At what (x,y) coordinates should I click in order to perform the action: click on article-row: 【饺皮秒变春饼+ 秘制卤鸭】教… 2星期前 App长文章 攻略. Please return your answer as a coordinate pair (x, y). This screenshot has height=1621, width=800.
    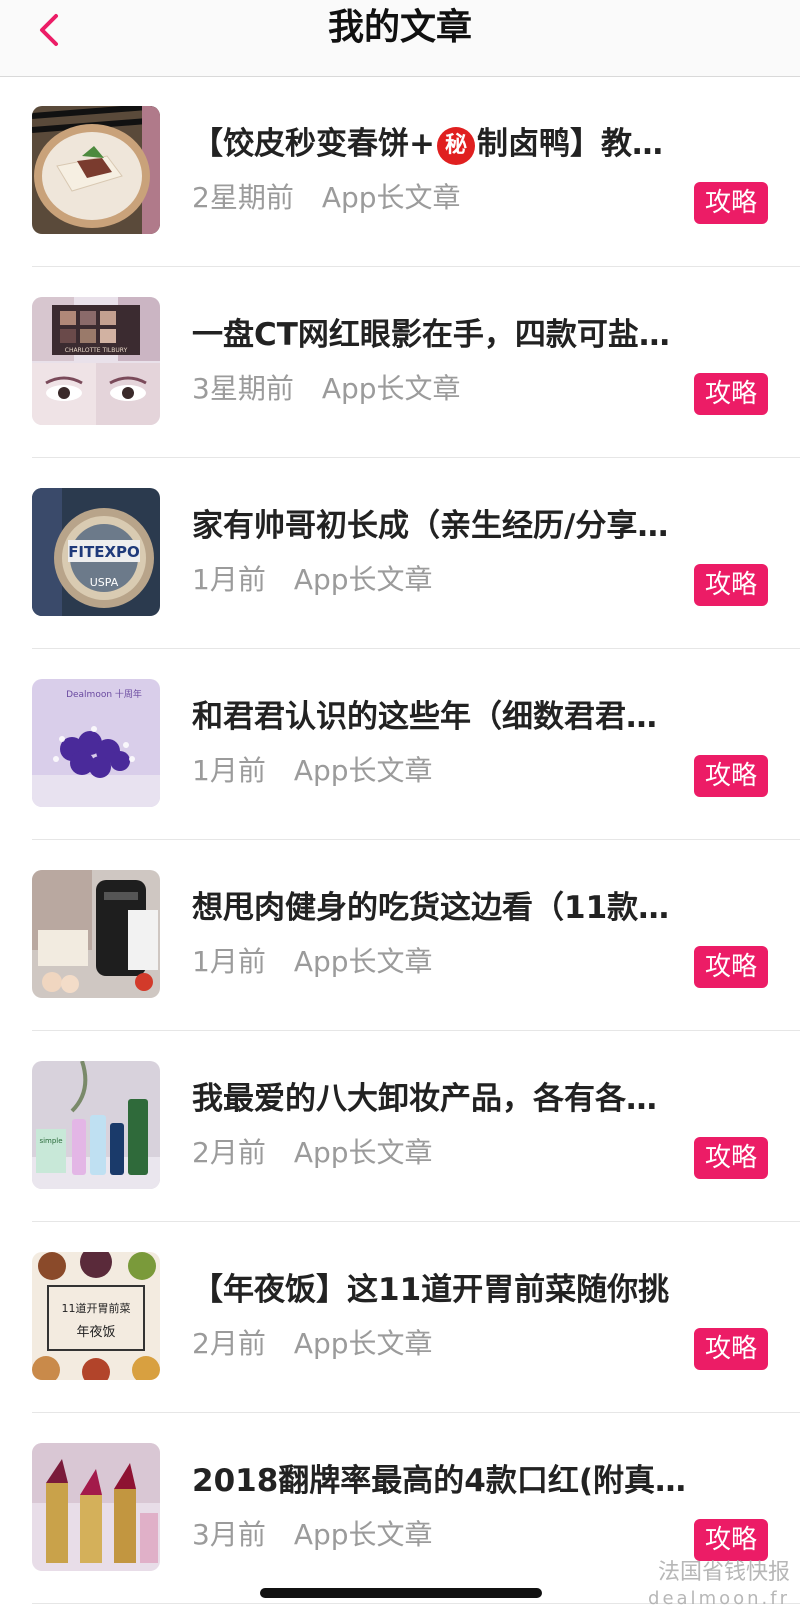
    Looking at the image, I should click on (400, 171).